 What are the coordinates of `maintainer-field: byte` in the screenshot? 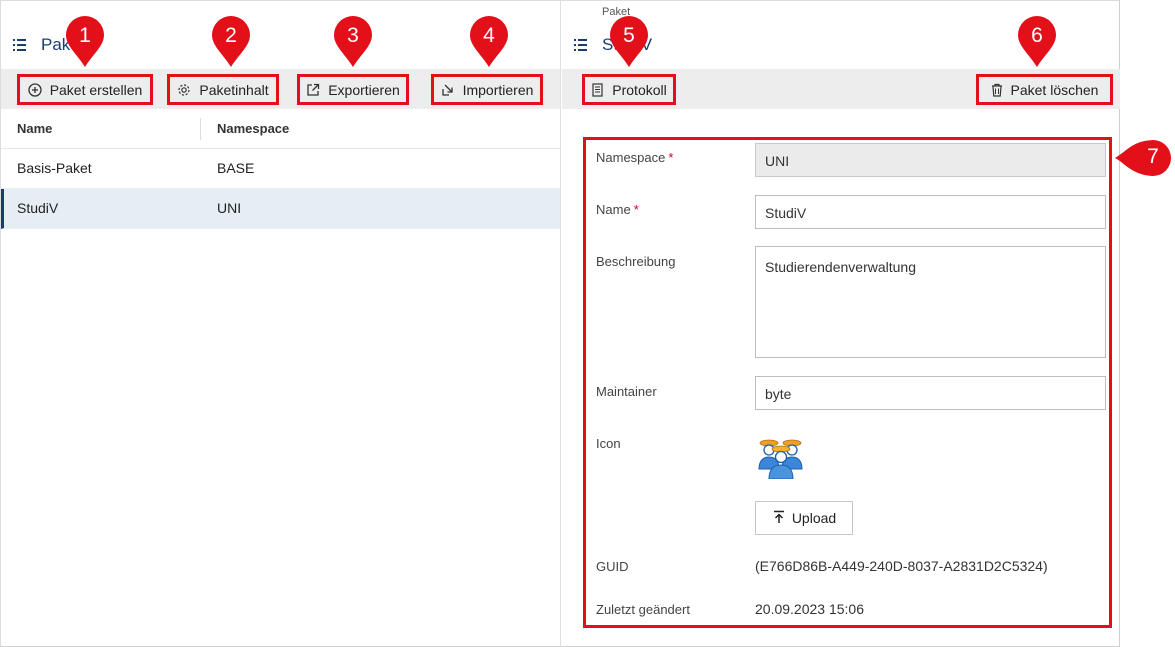 It's located at (930, 393).